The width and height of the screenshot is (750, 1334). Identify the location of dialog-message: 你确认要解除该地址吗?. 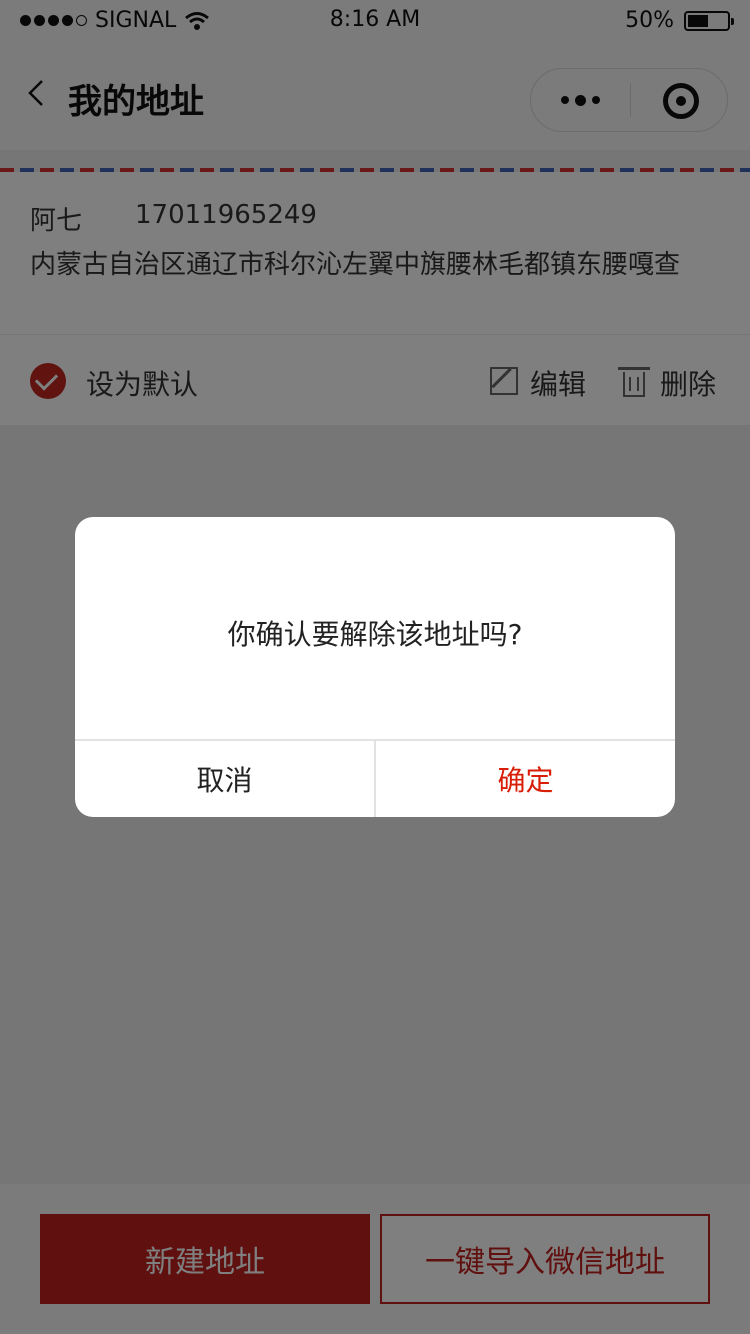
(375, 634).